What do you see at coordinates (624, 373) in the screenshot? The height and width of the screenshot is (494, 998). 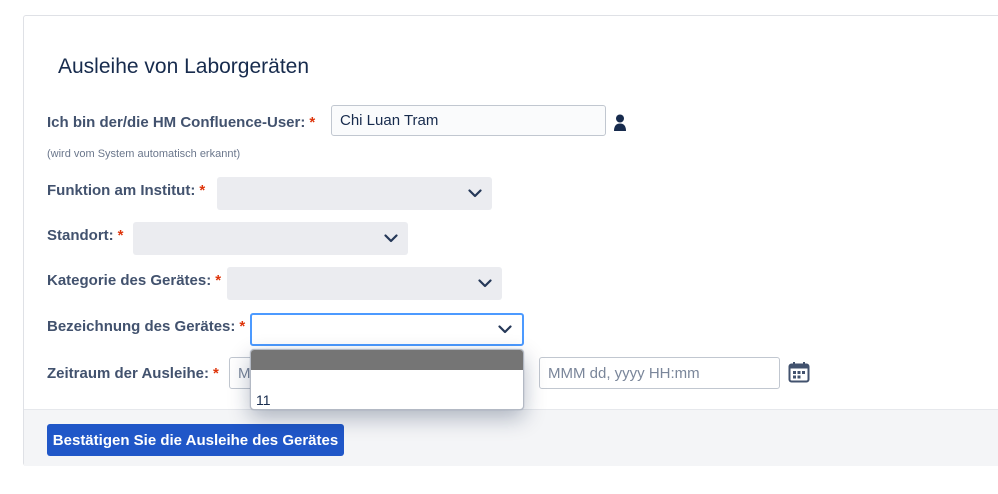 I see `period-end-placeholder: MMM dd, yyyy HH:mm` at bounding box center [624, 373].